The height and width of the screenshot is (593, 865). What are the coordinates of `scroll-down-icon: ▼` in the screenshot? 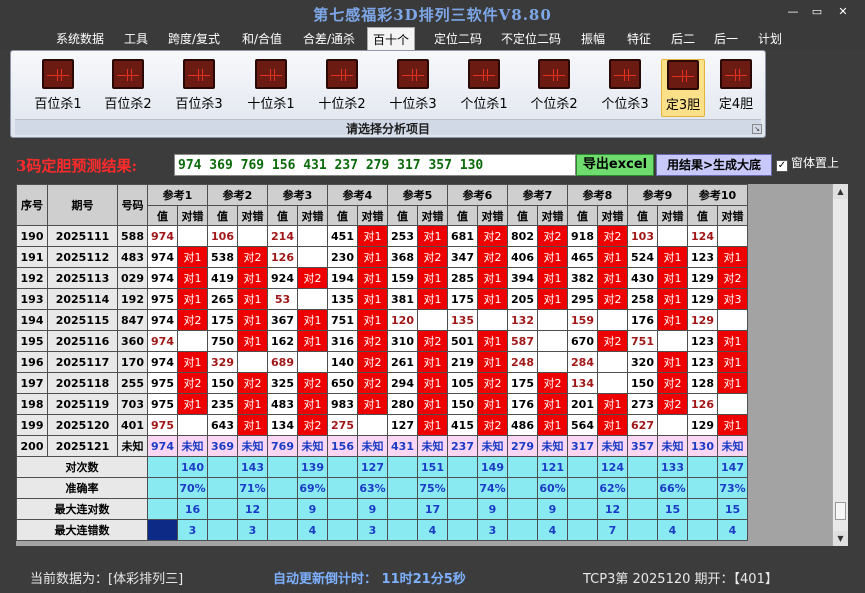 It's located at (840, 538).